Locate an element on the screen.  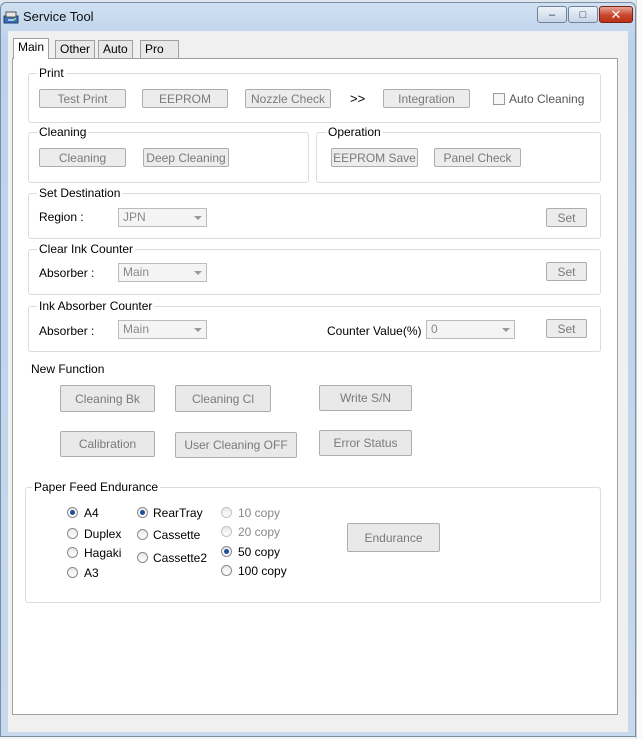
radio-cassette is located at coordinates (142, 534).